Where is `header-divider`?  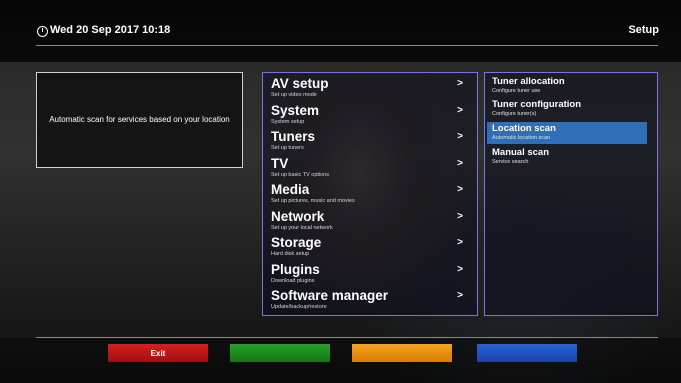
header-divider is located at coordinates (347, 45).